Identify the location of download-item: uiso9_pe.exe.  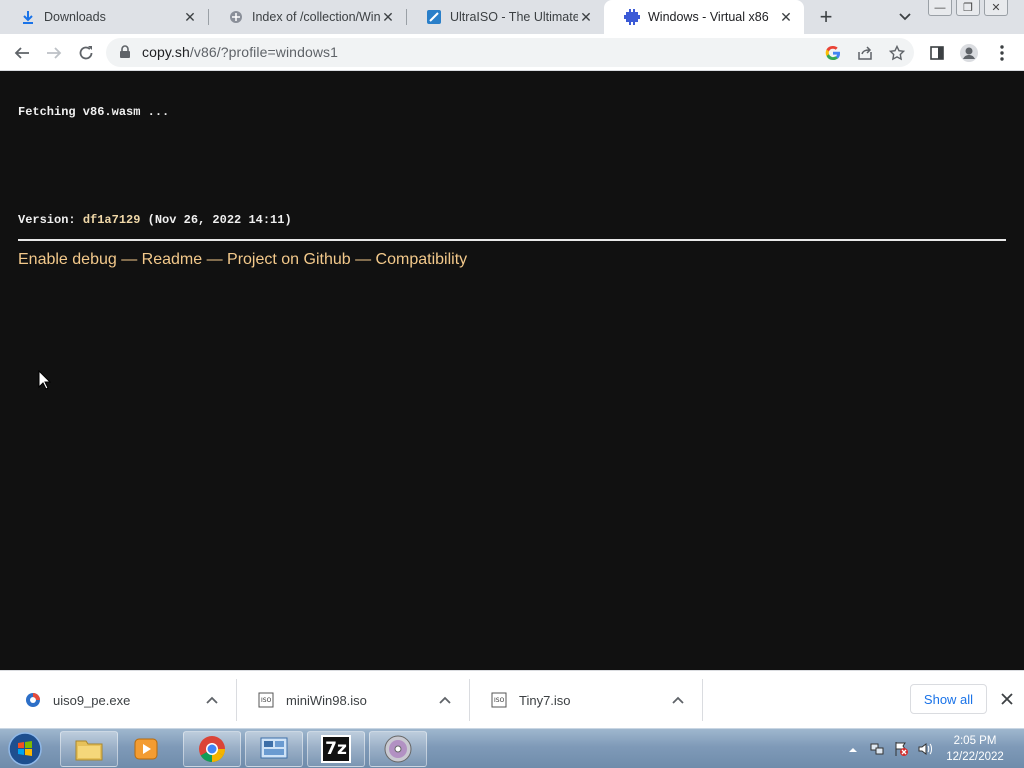
(120, 700).